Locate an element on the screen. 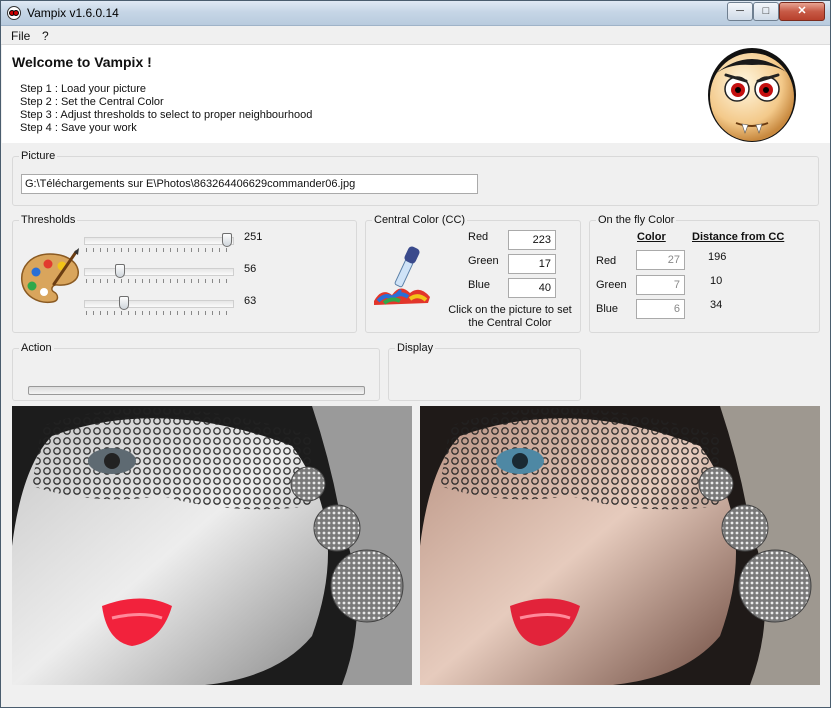 This screenshot has width=831, height=708. maximize-button: □ is located at coordinates (766, 11).